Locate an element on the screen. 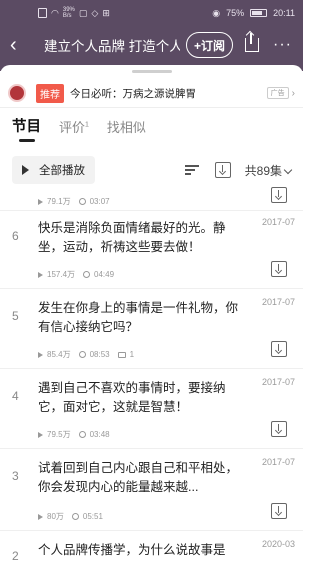 The image size is (320, 562). ad-text: 今日必听：万病之源说脾胃 is located at coordinates (133, 93).